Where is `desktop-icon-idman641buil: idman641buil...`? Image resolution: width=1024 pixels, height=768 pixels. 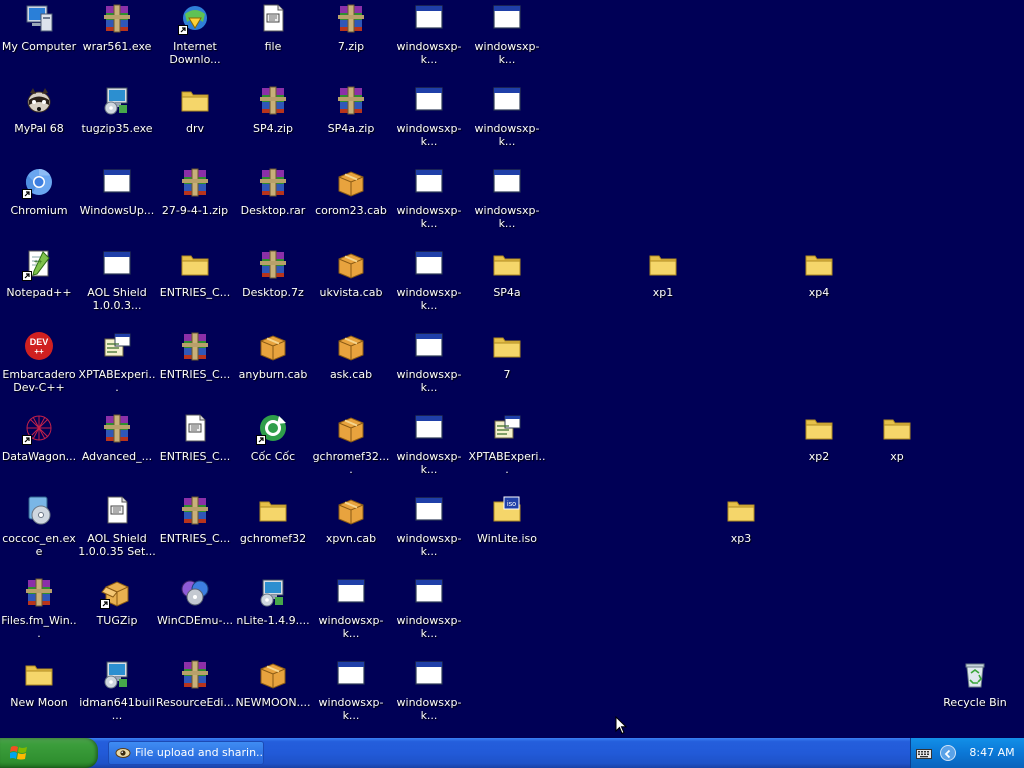 desktop-icon-idman641buil: idman641buil... is located at coordinates (117, 690).